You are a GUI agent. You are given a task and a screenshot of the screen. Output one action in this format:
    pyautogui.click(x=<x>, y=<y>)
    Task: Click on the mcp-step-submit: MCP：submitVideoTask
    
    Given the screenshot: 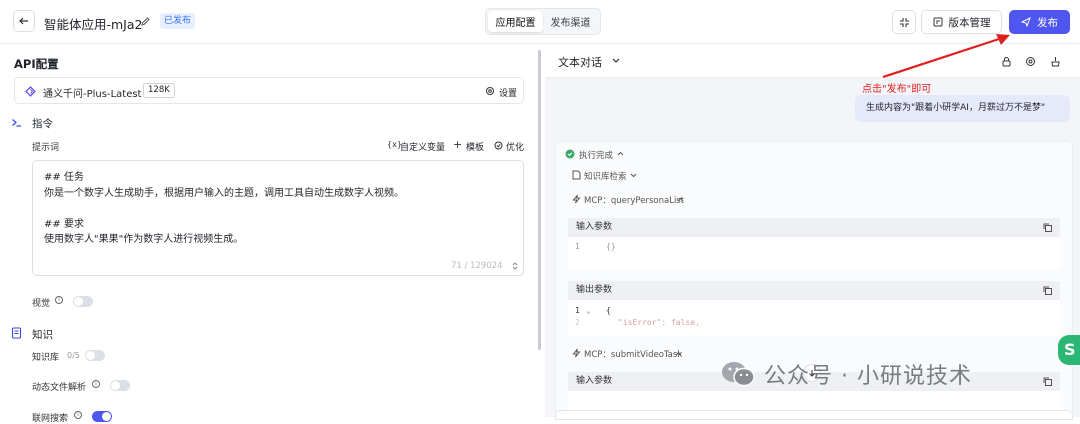 What is the action you would take?
    pyautogui.click(x=633, y=354)
    